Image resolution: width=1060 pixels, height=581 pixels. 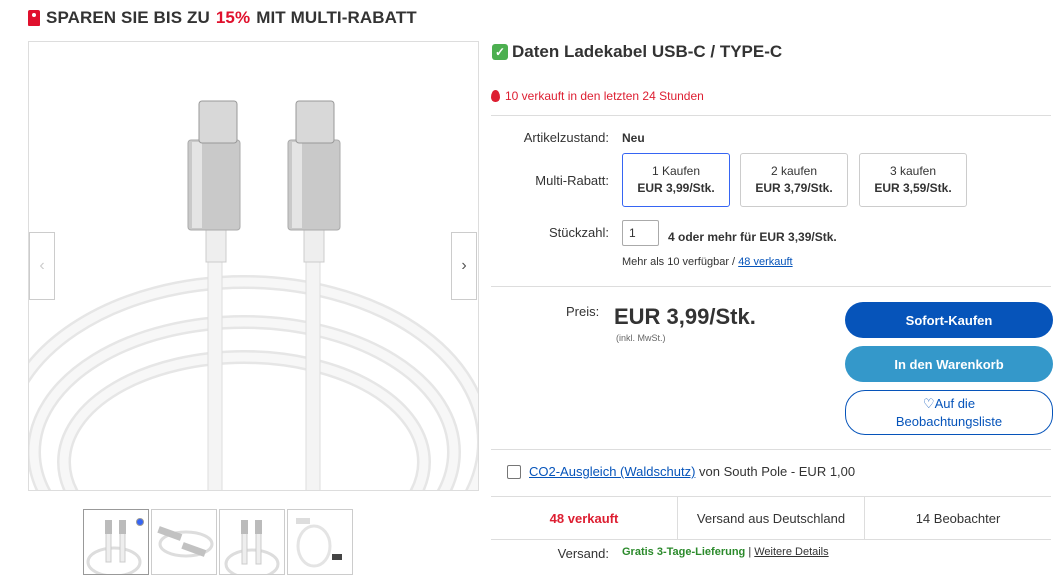 I want to click on discount-option-price: EUR 3,59/Stk., so click(x=913, y=188).